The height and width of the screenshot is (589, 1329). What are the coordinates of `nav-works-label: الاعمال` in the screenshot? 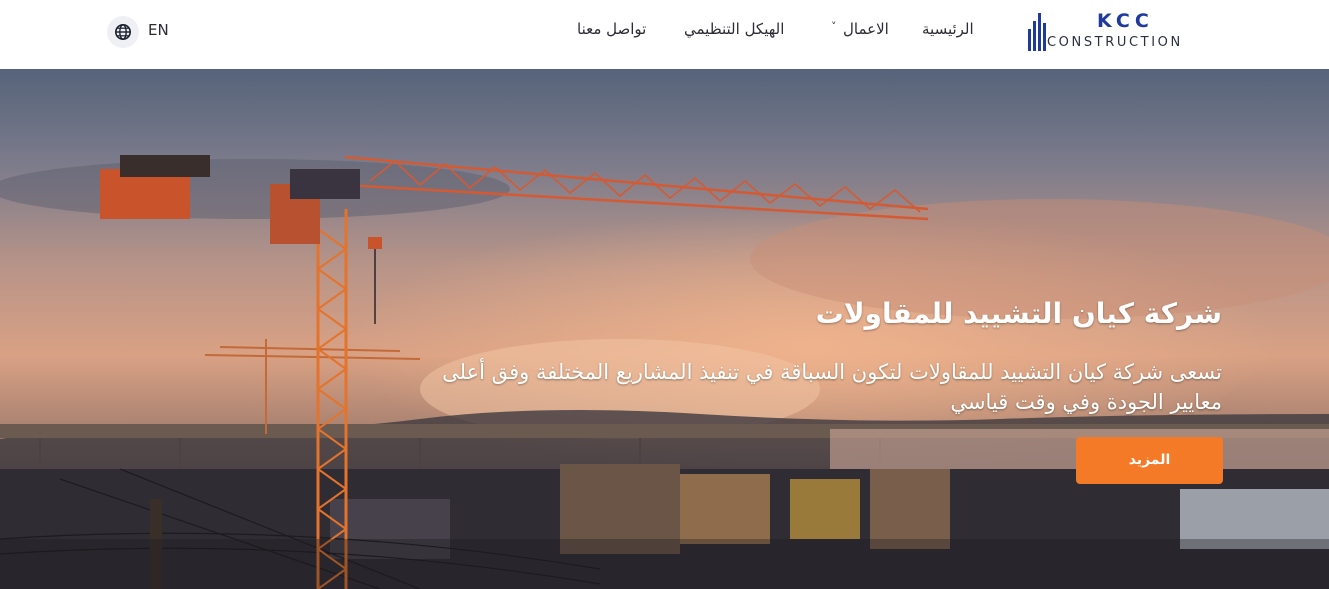 It's located at (866, 29).